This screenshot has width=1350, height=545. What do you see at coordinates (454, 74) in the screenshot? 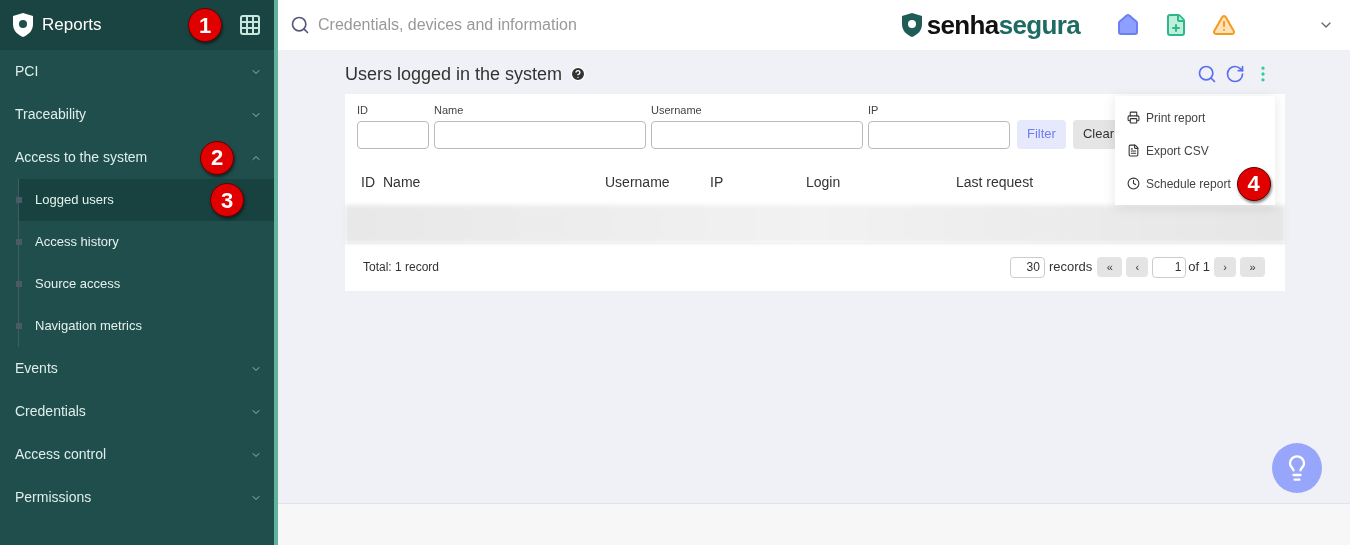
I see `page-title: Users logged in the system` at bounding box center [454, 74].